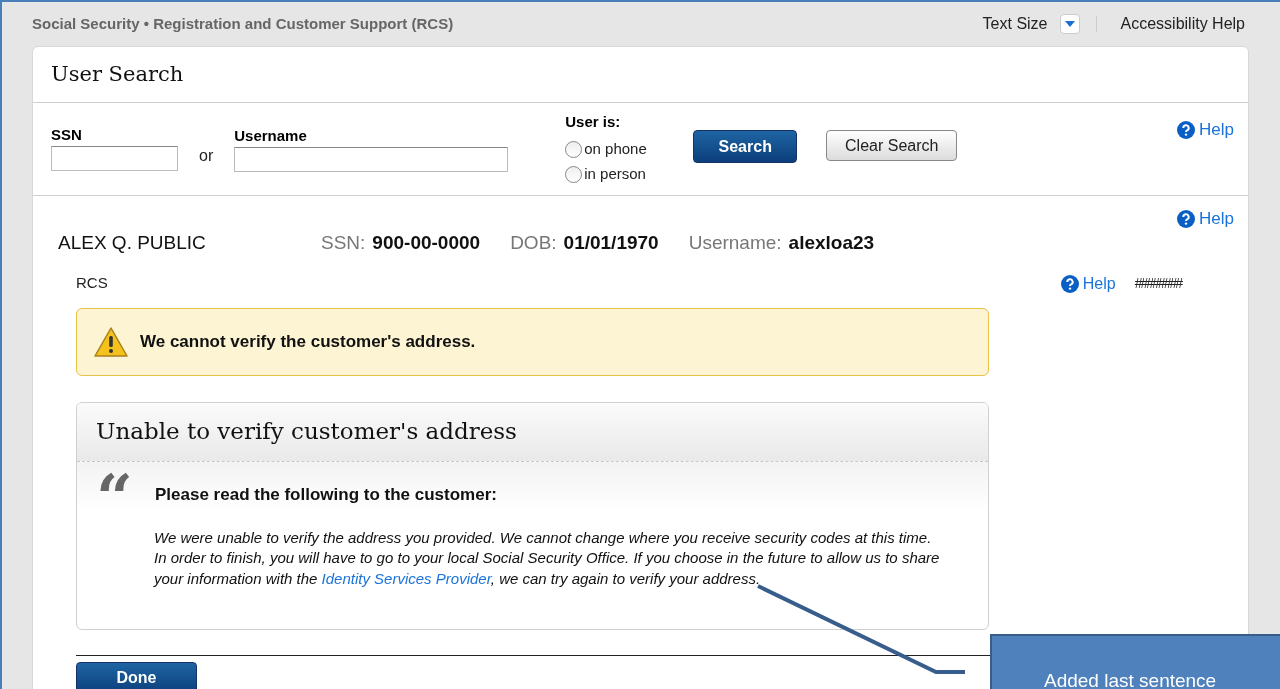 The width and height of the screenshot is (1280, 689). What do you see at coordinates (1157, 283) in the screenshot?
I see `code-text: ########` at bounding box center [1157, 283].